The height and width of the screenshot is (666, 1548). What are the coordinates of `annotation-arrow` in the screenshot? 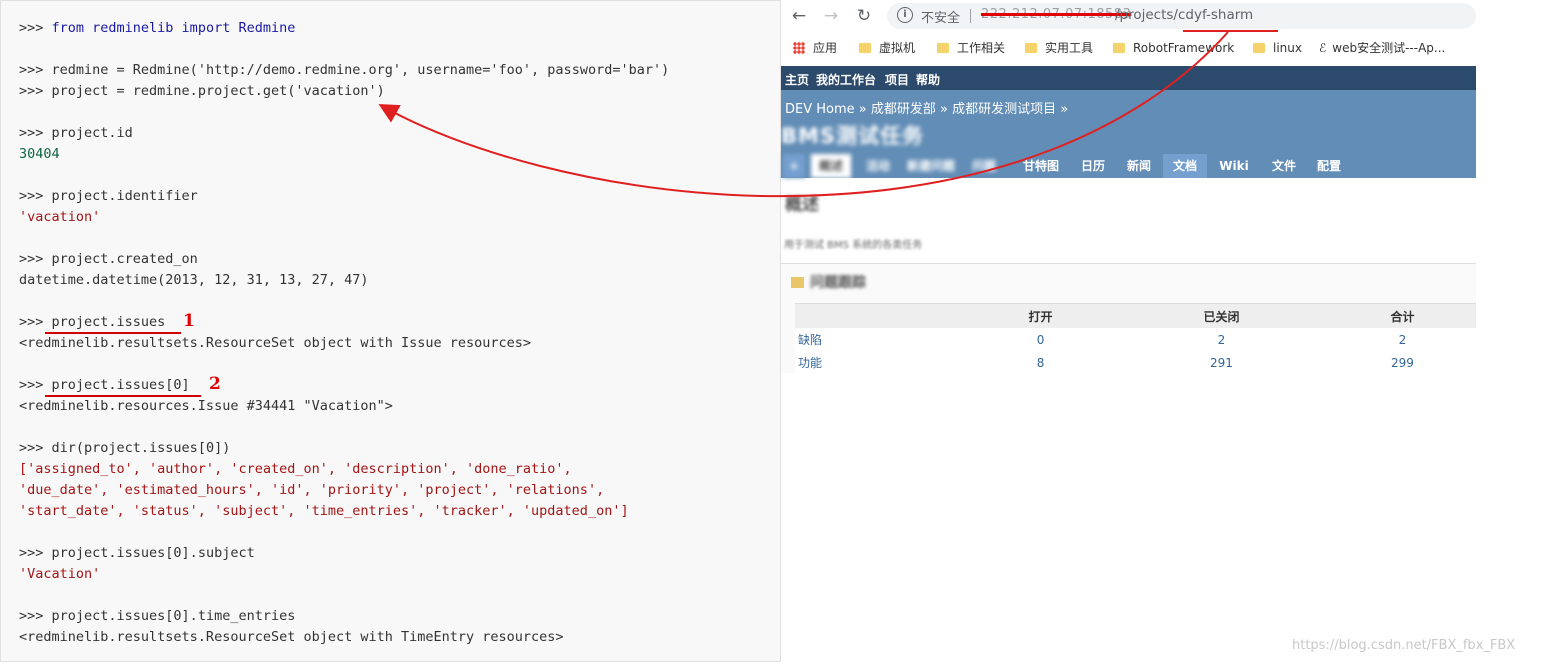 It's located at (828, 114).